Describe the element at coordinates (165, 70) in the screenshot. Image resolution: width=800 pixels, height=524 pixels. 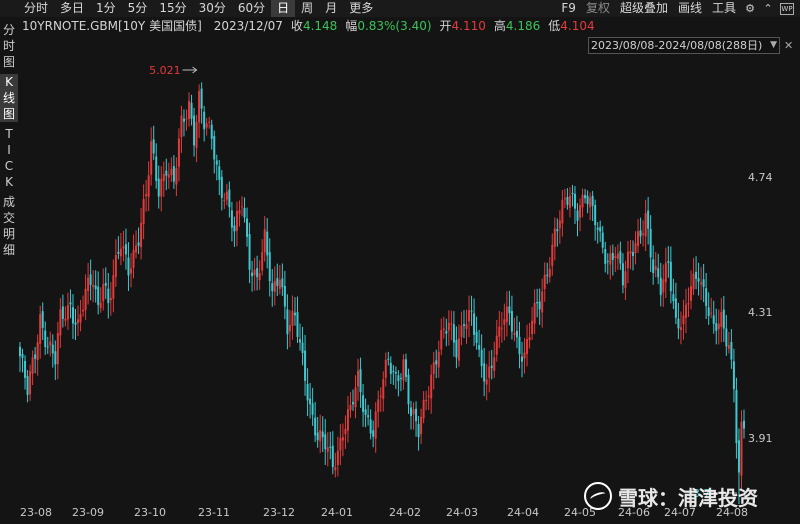
I see `max-value-label: 5.021` at that location.